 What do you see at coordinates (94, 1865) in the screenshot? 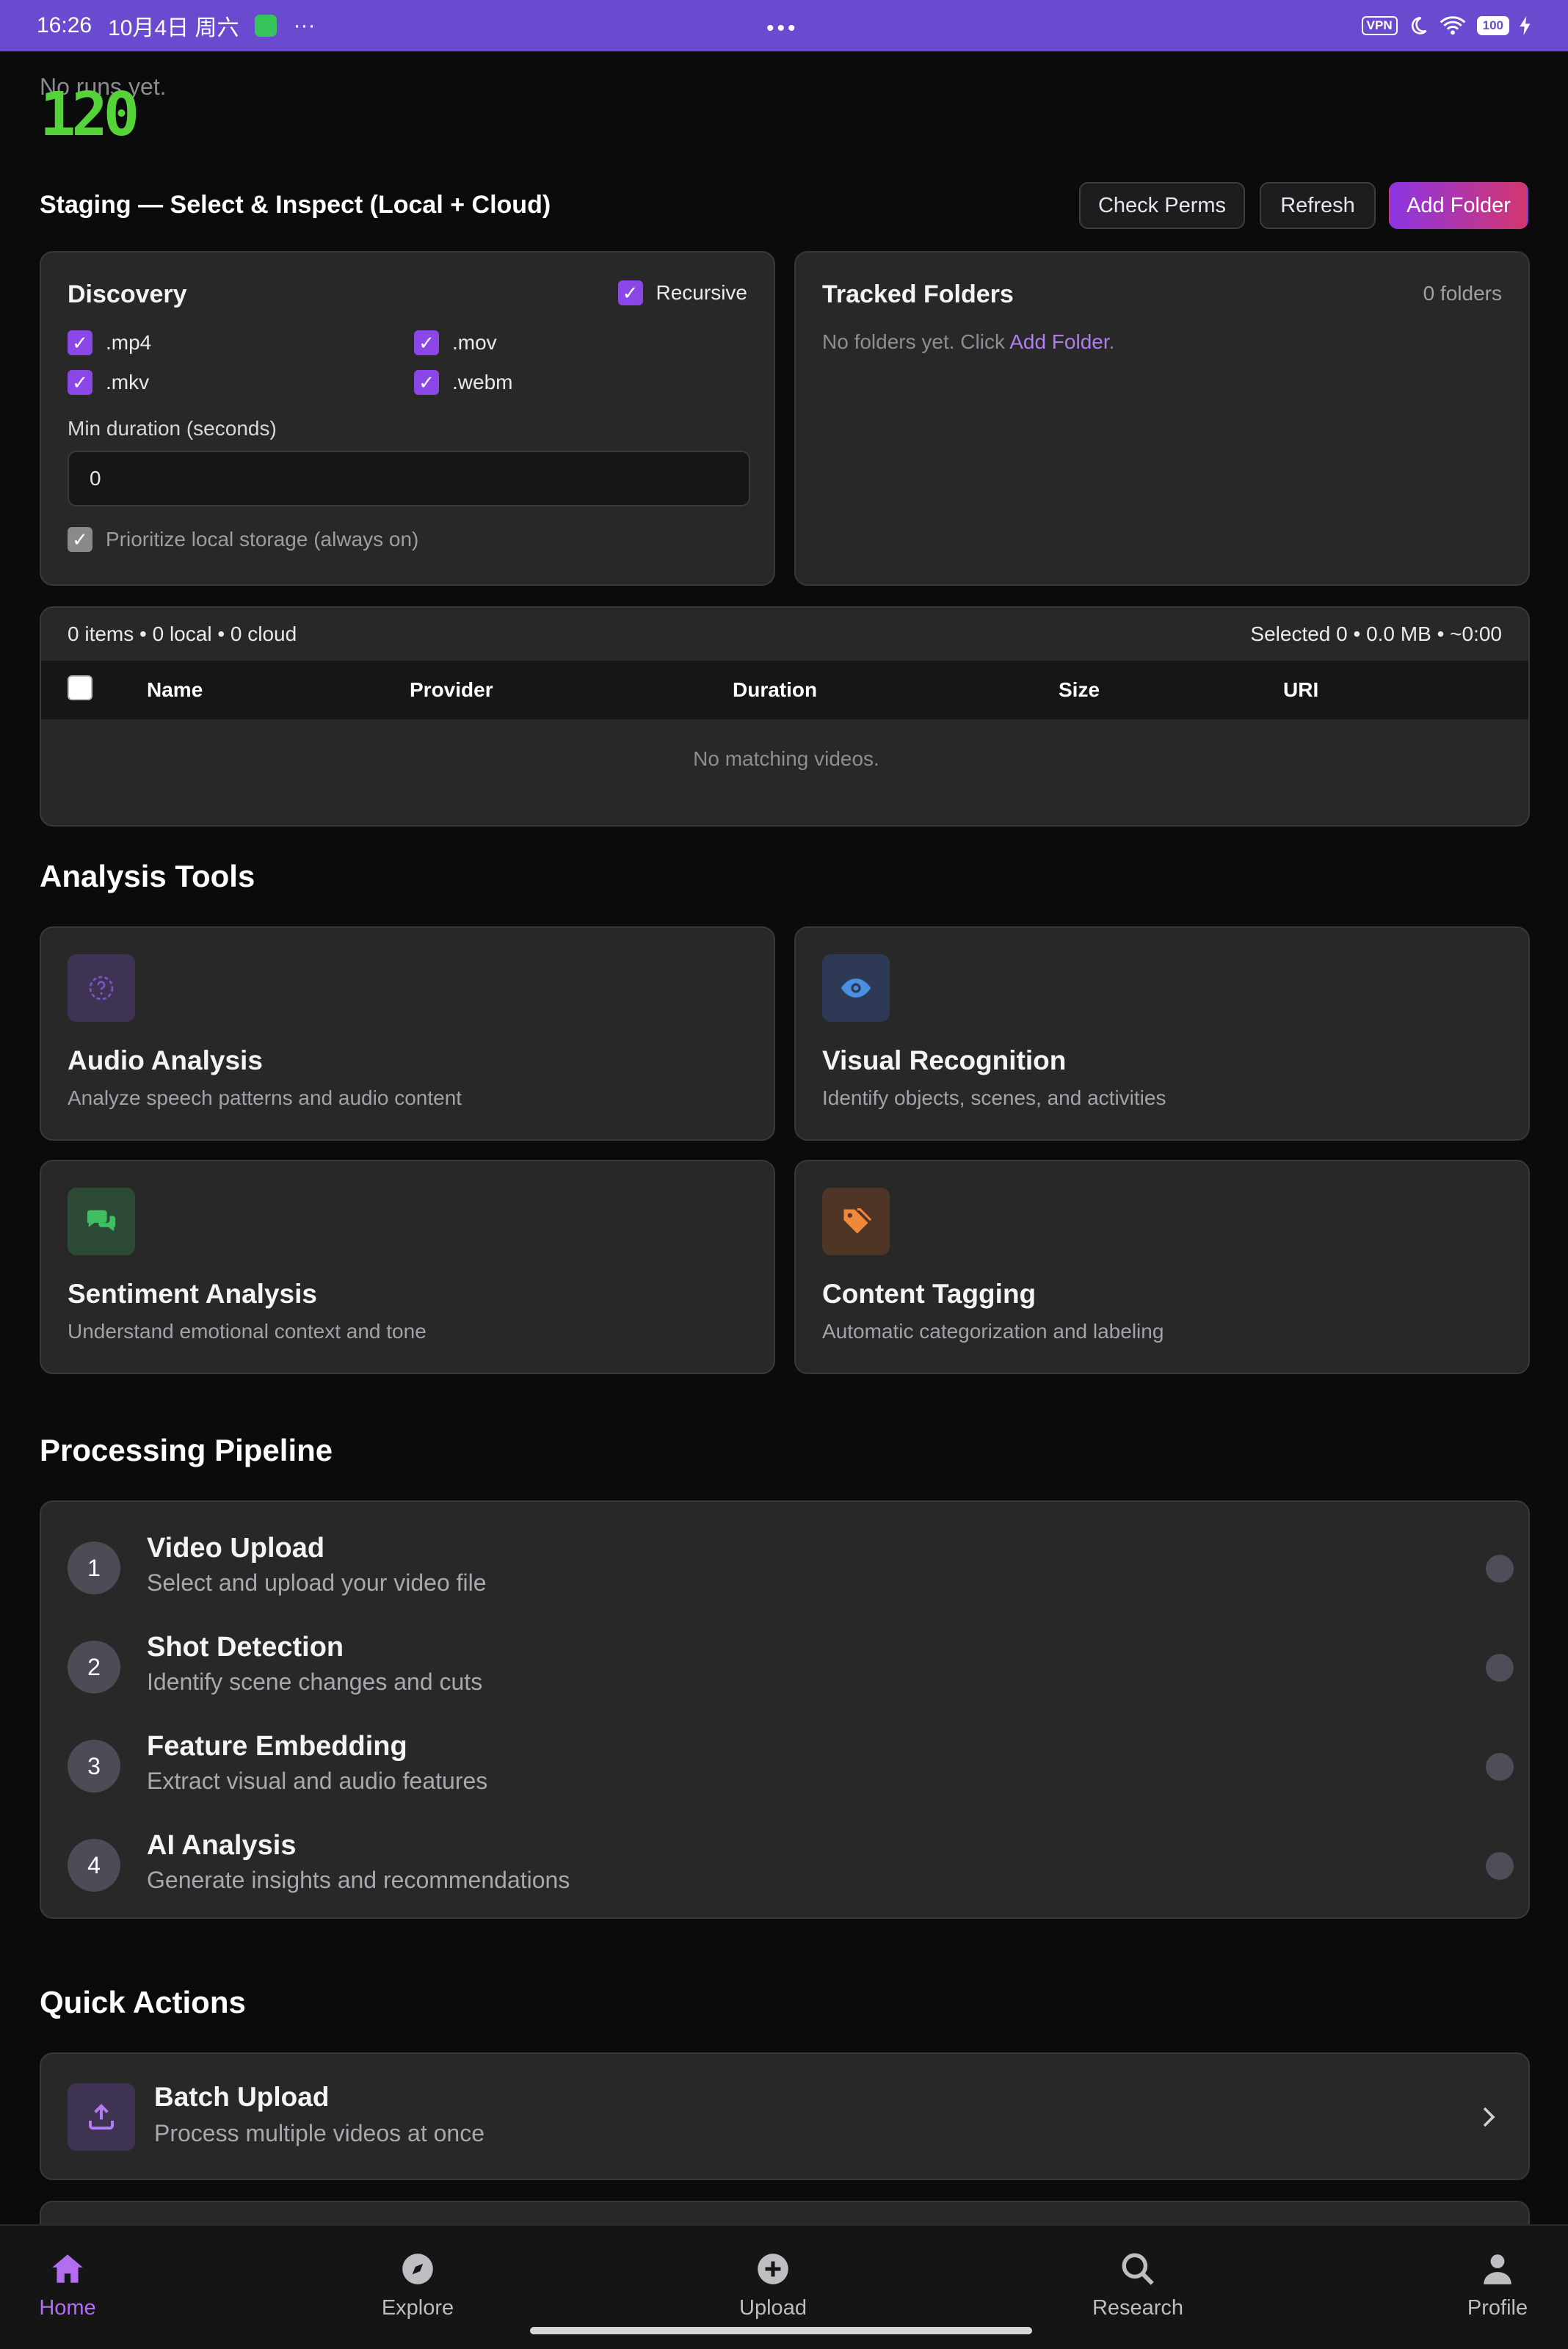
I see `step-number: 4` at bounding box center [94, 1865].